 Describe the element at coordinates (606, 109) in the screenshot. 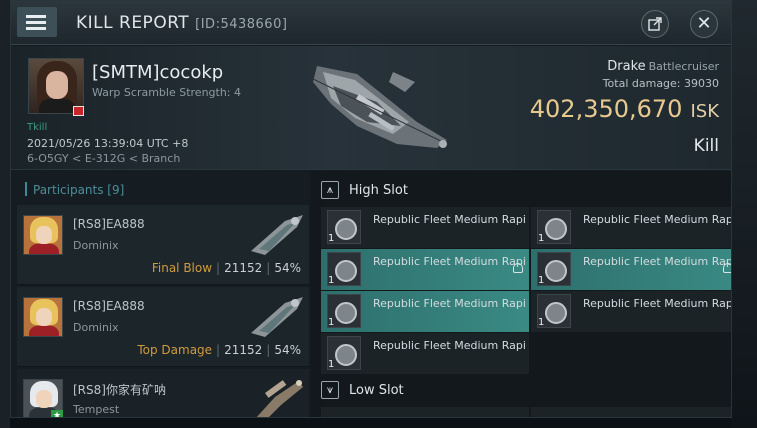

I see `isk-amount: 402,350,670` at that location.